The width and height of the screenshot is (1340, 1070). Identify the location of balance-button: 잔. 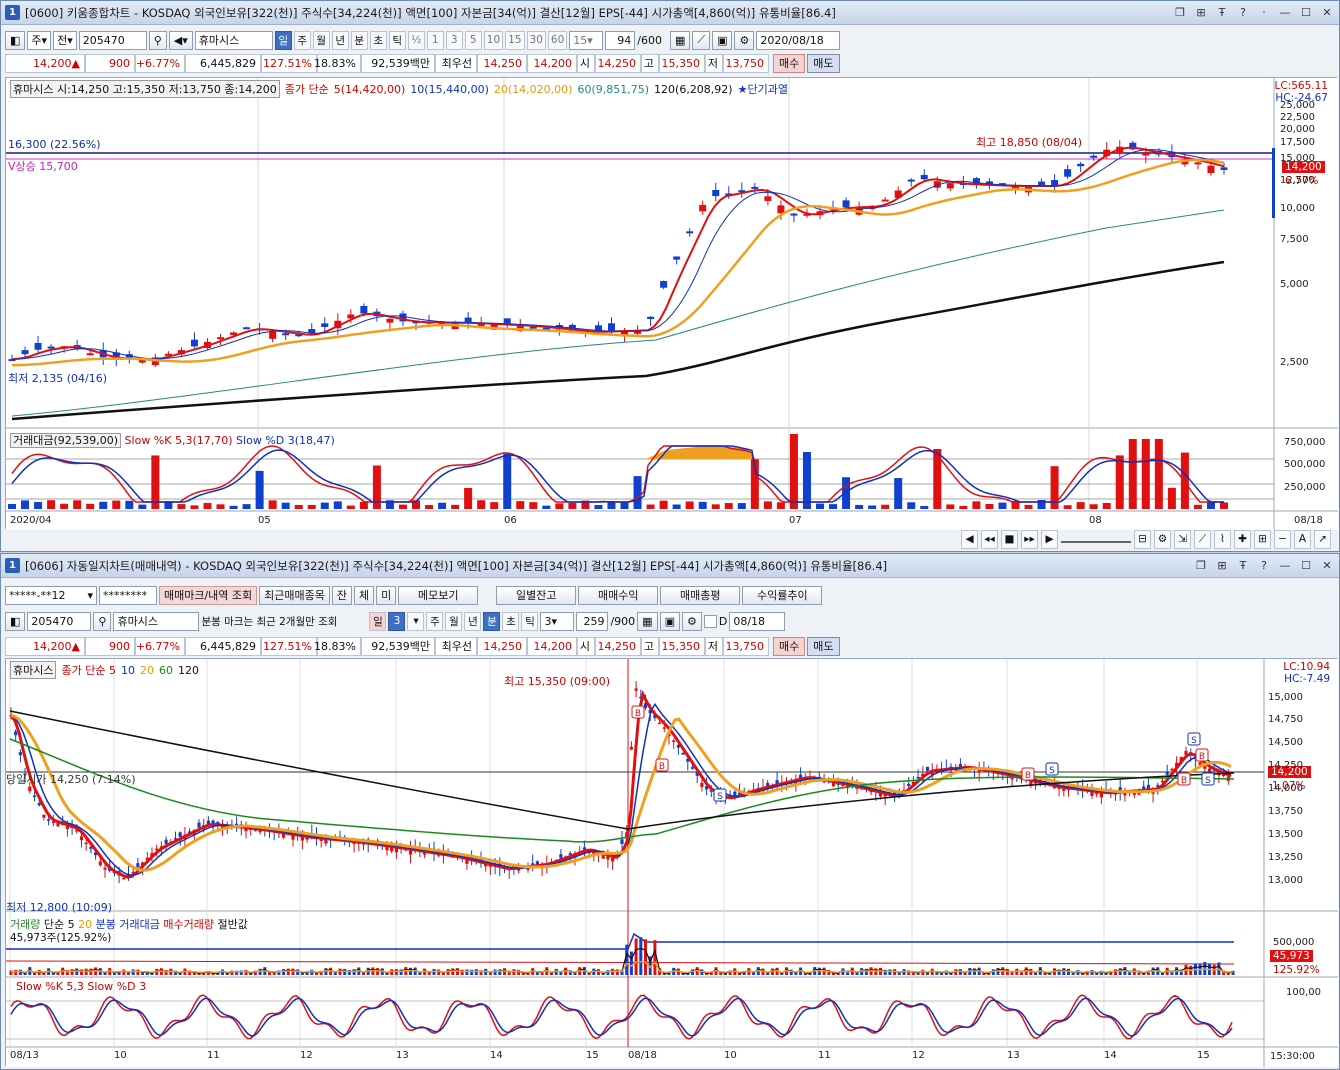
(342, 595).